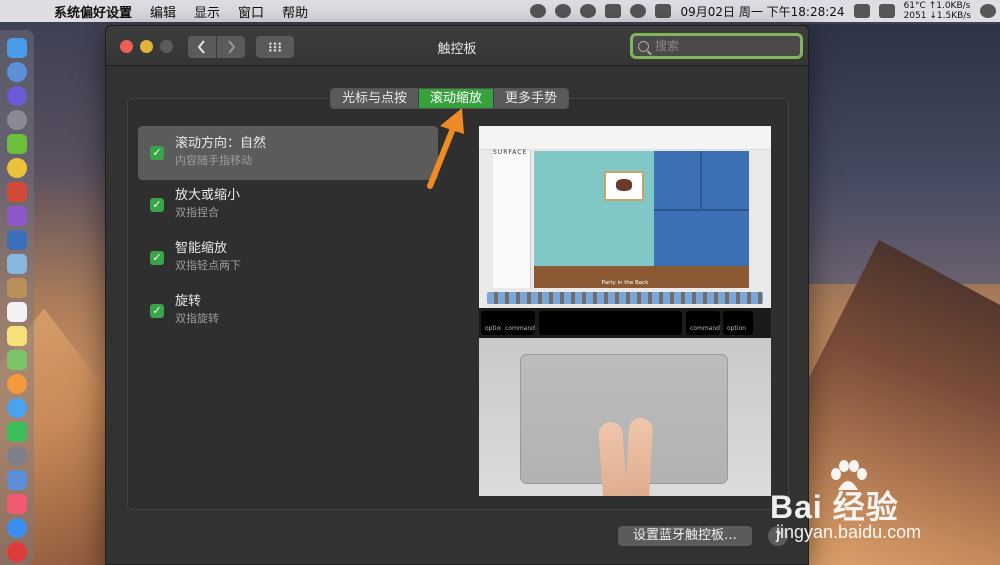 This screenshot has width=1000, height=565. I want to click on option-smart-zoom: ✓ 智能缩放 双指轻点两下, so click(288, 258).